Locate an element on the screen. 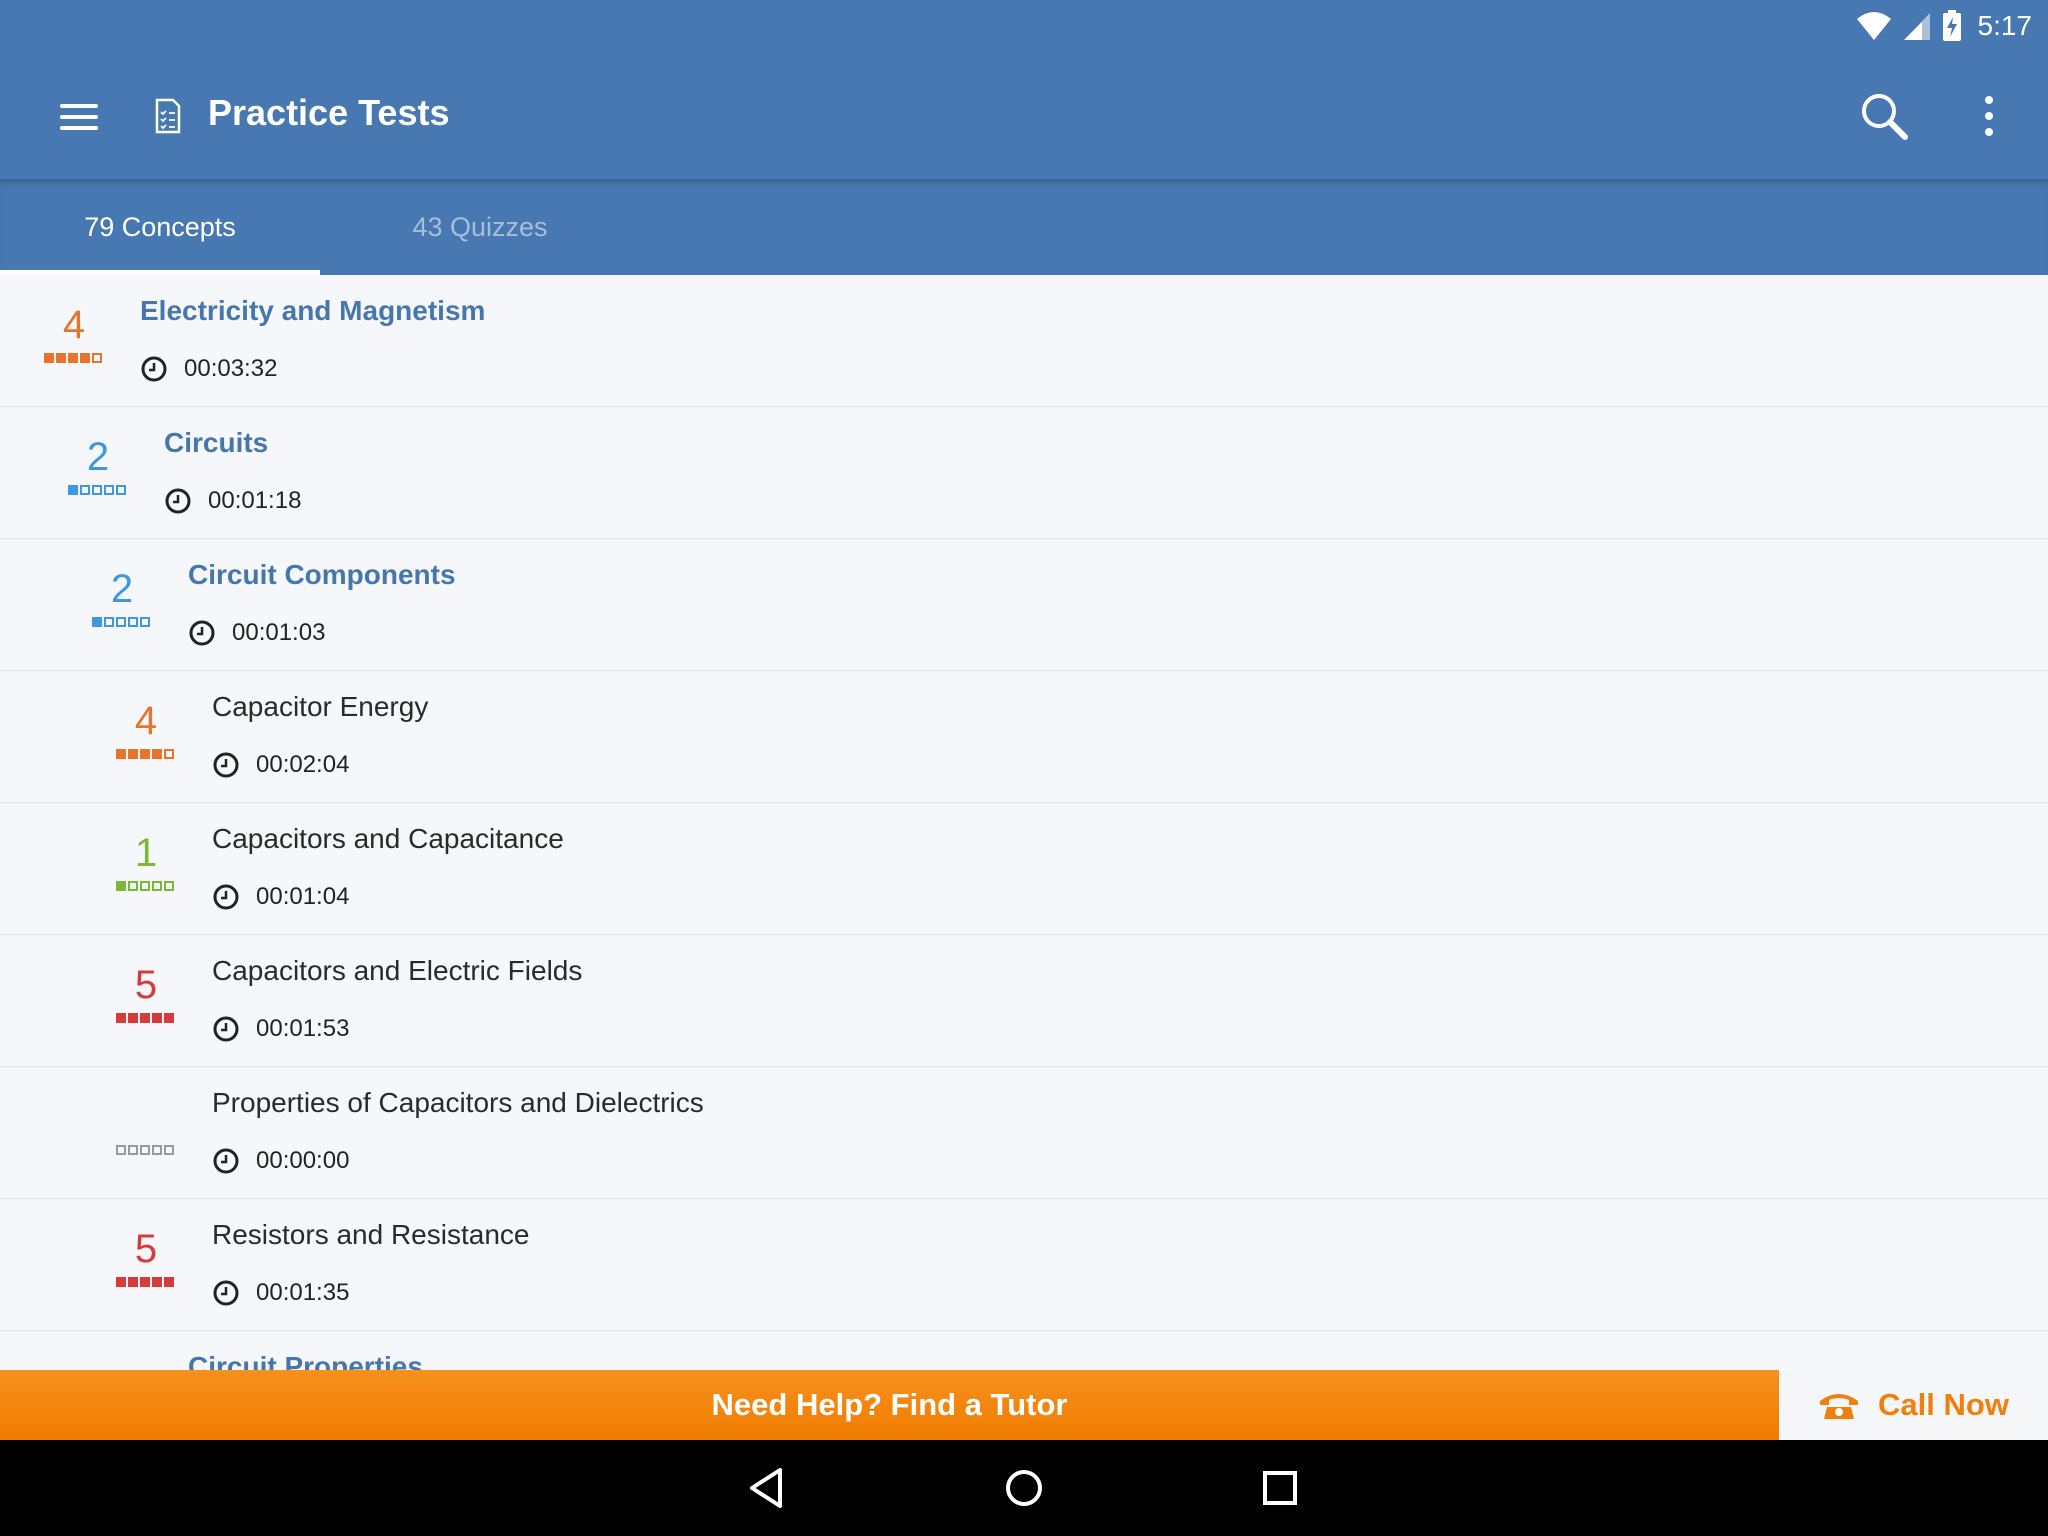 This screenshot has width=2048, height=1536. elapsed-time: 00:01:53 is located at coordinates (280, 1029).